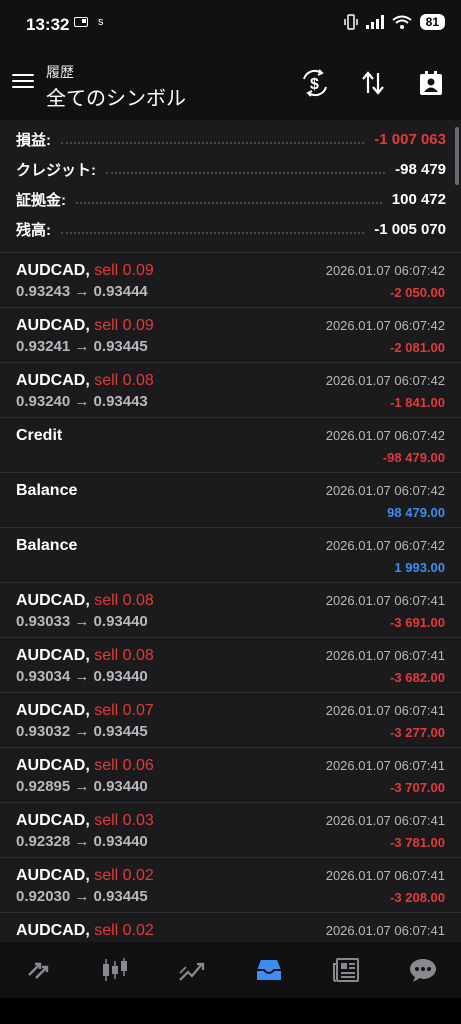 The width and height of the screenshot is (461, 1024). I want to click on report-button, so click(431, 83).